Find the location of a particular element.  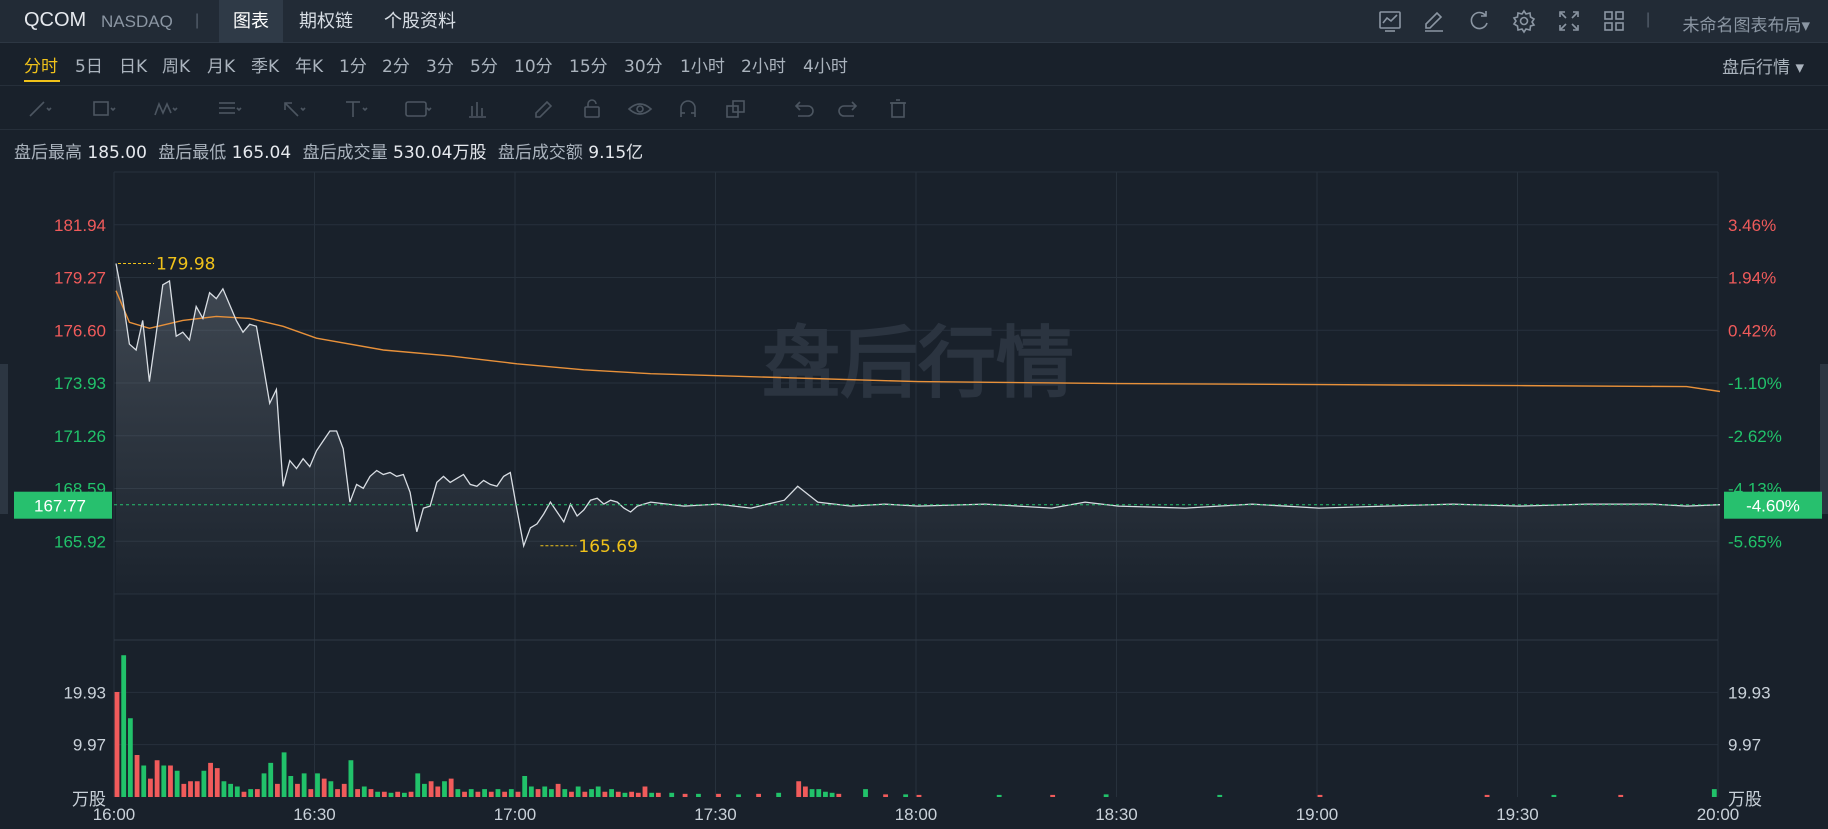

watermark: 盘后行情 is located at coordinates (918, 364).